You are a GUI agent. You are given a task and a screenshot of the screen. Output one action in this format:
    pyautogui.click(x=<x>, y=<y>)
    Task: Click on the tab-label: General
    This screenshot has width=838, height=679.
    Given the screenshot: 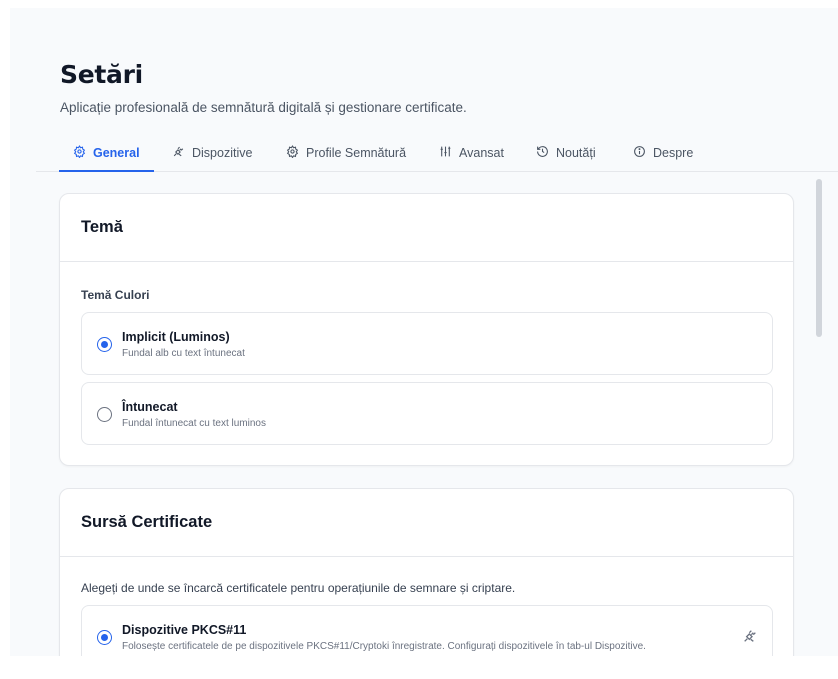 What is the action you would take?
    pyautogui.click(x=116, y=152)
    